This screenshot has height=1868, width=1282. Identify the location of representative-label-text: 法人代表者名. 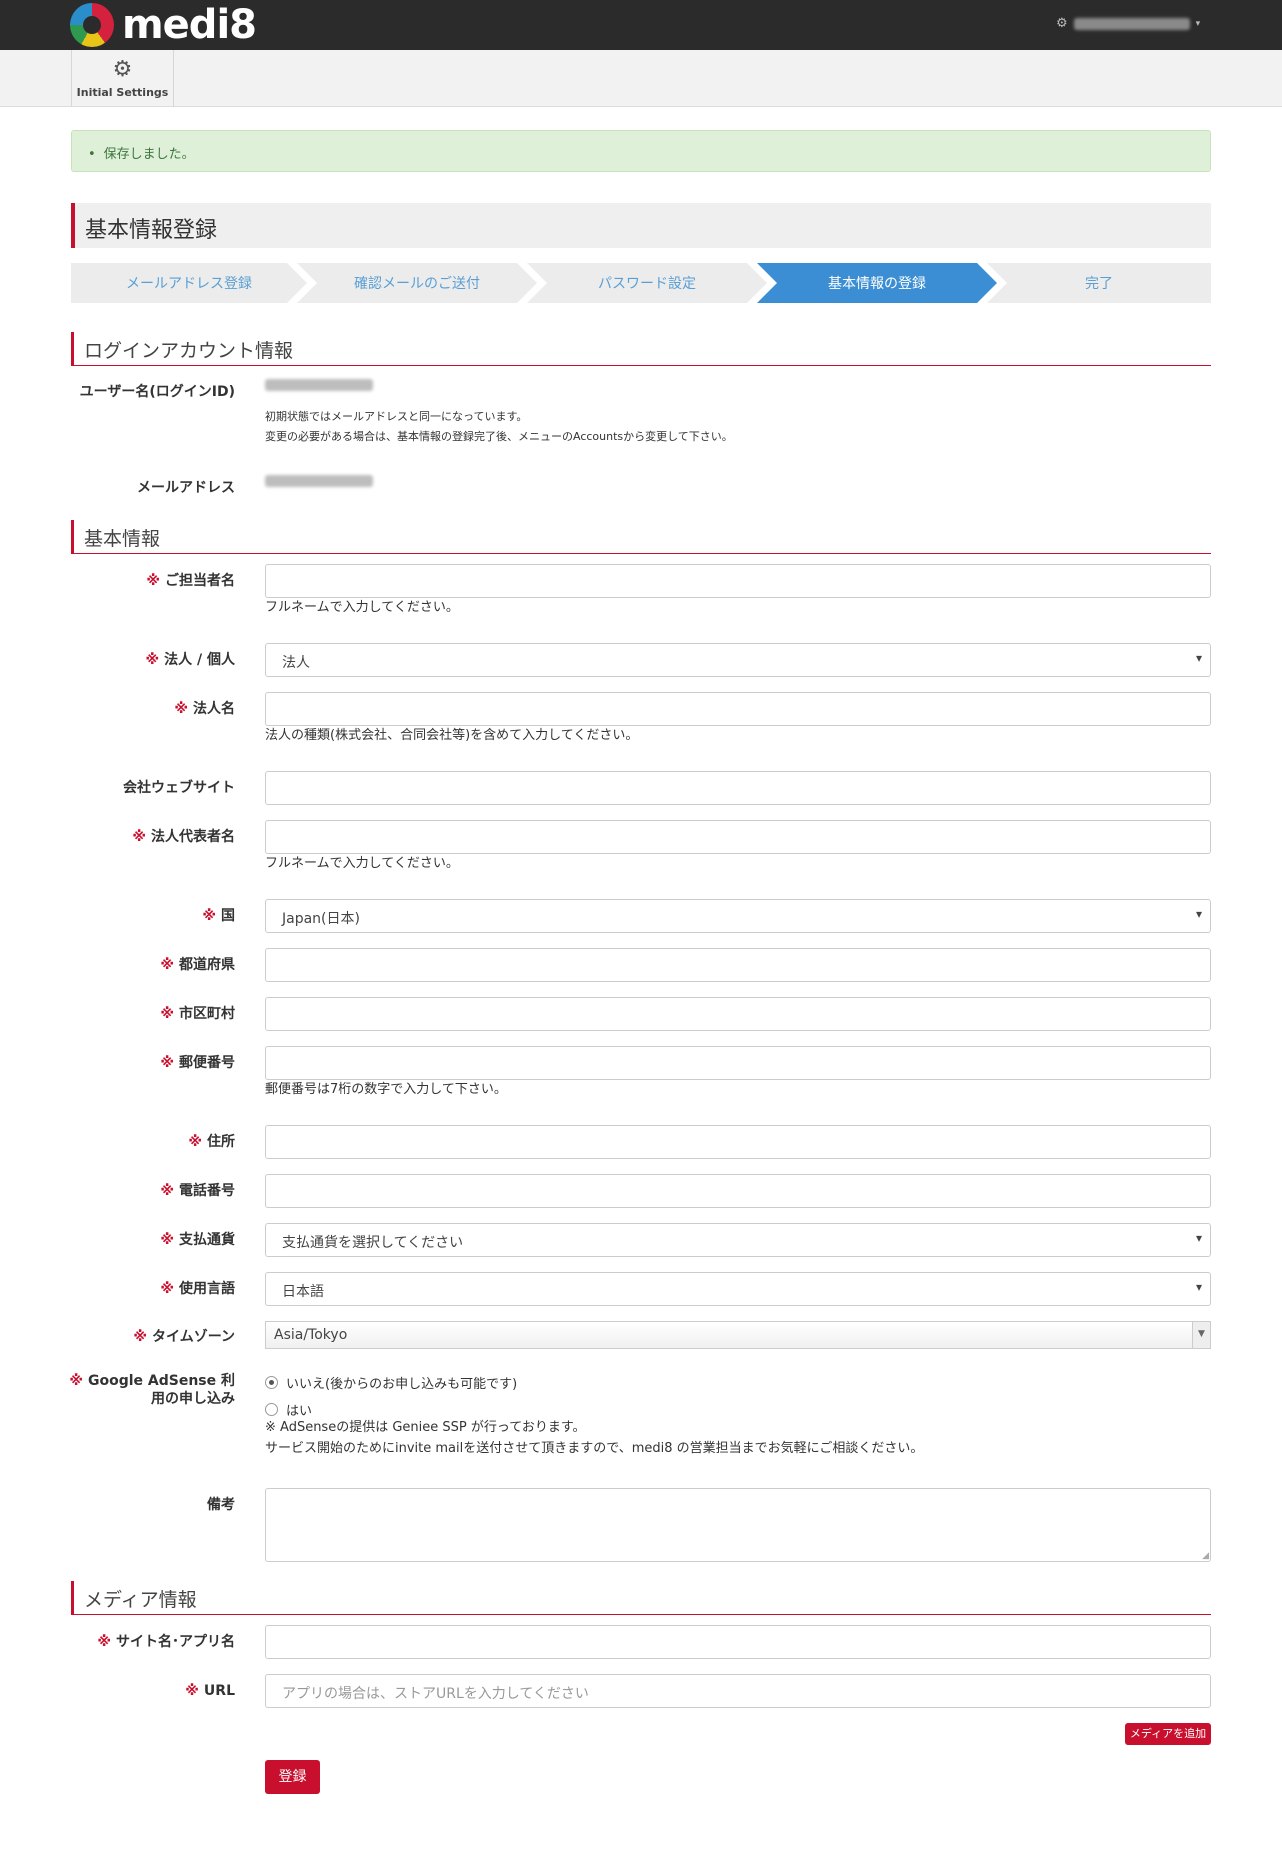
(193, 837).